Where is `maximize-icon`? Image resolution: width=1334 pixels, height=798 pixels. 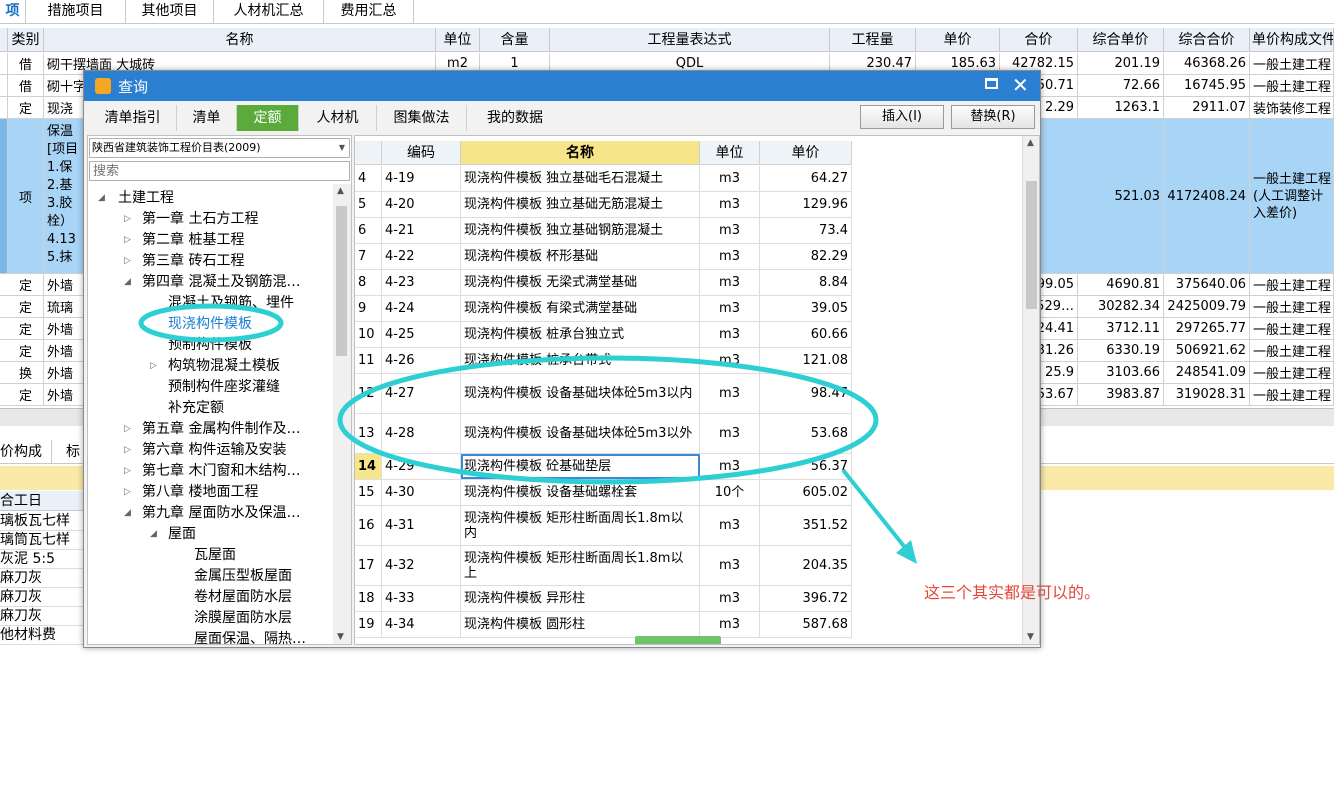
maximize-icon is located at coordinates (991, 83).